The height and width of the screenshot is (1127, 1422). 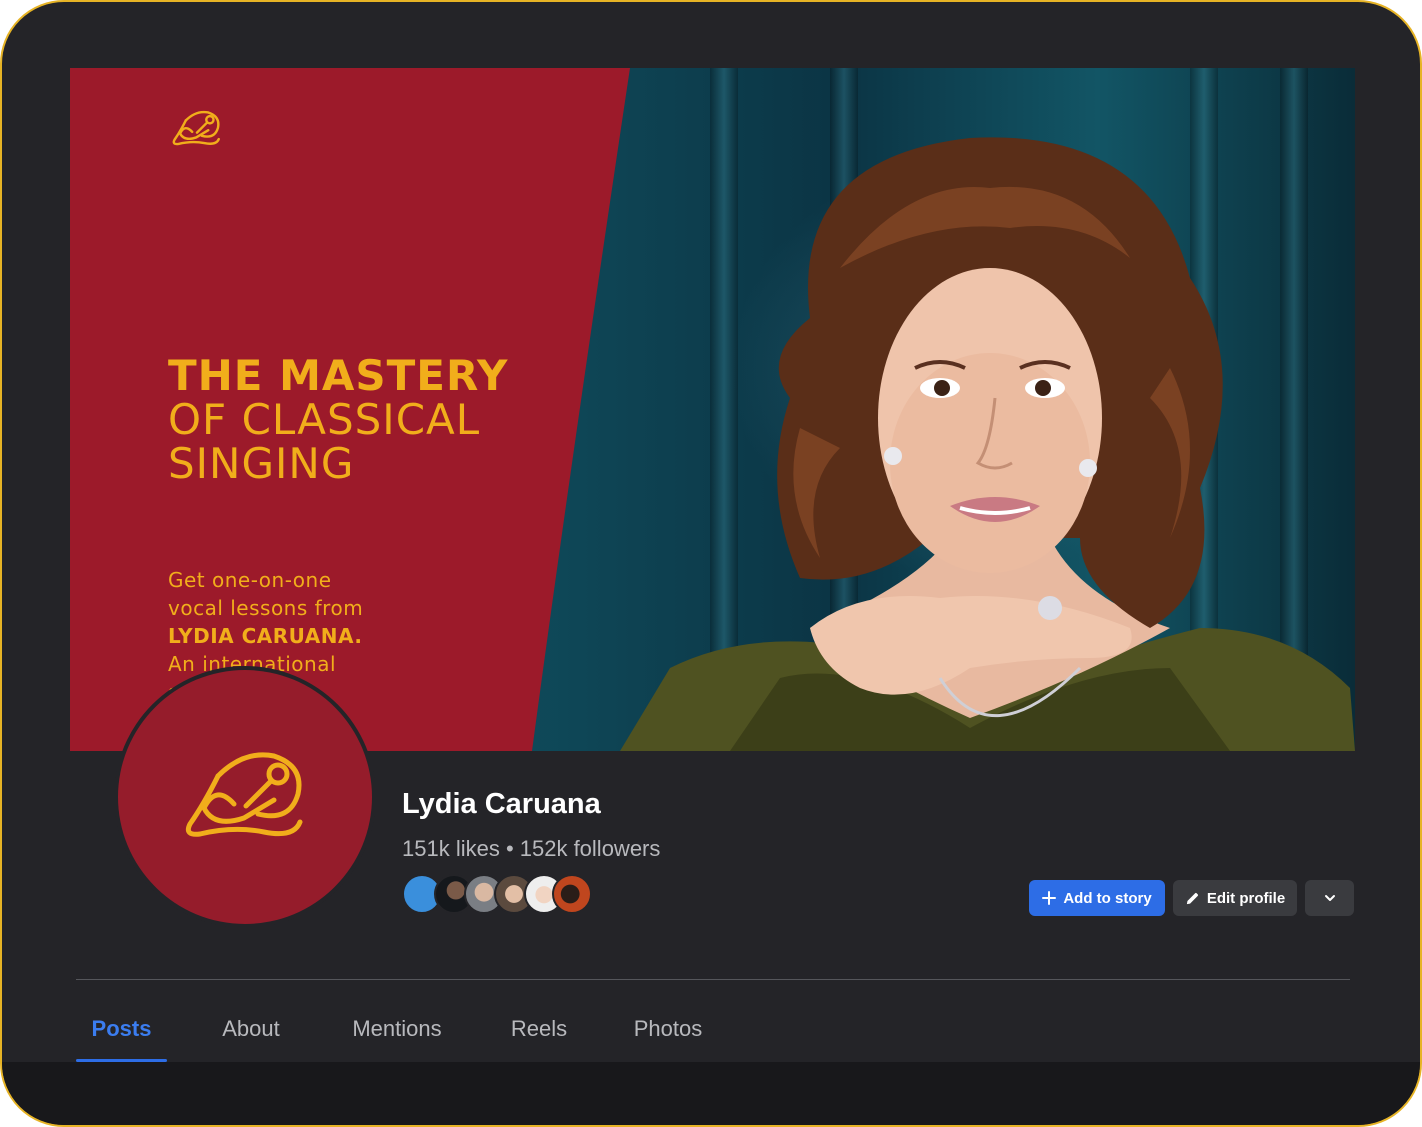 I want to click on promo-name: LYDIA CARUANA., so click(x=265, y=636).